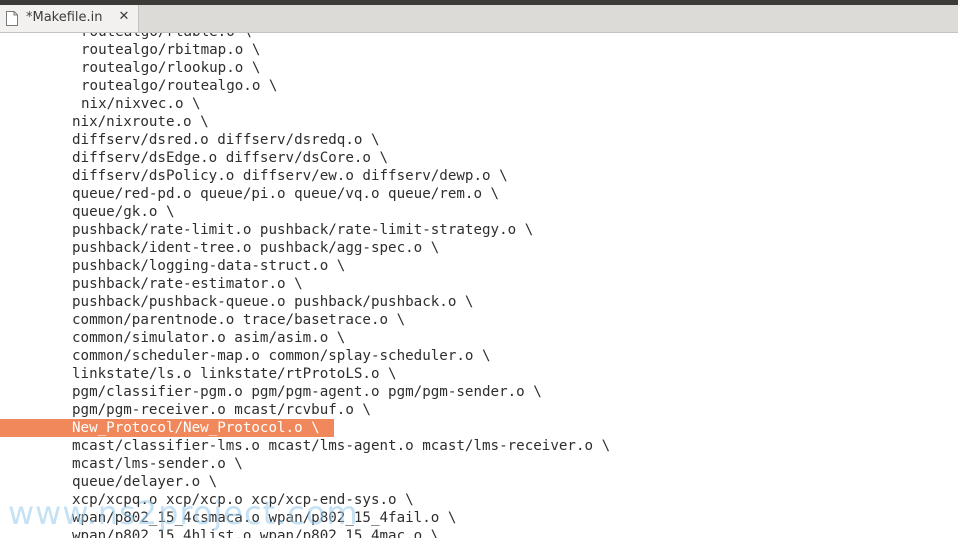 This screenshot has height=538, width=958. Describe the element at coordinates (479, 86) in the screenshot. I see `code-line: routealgo/routealgo.o \` at that location.